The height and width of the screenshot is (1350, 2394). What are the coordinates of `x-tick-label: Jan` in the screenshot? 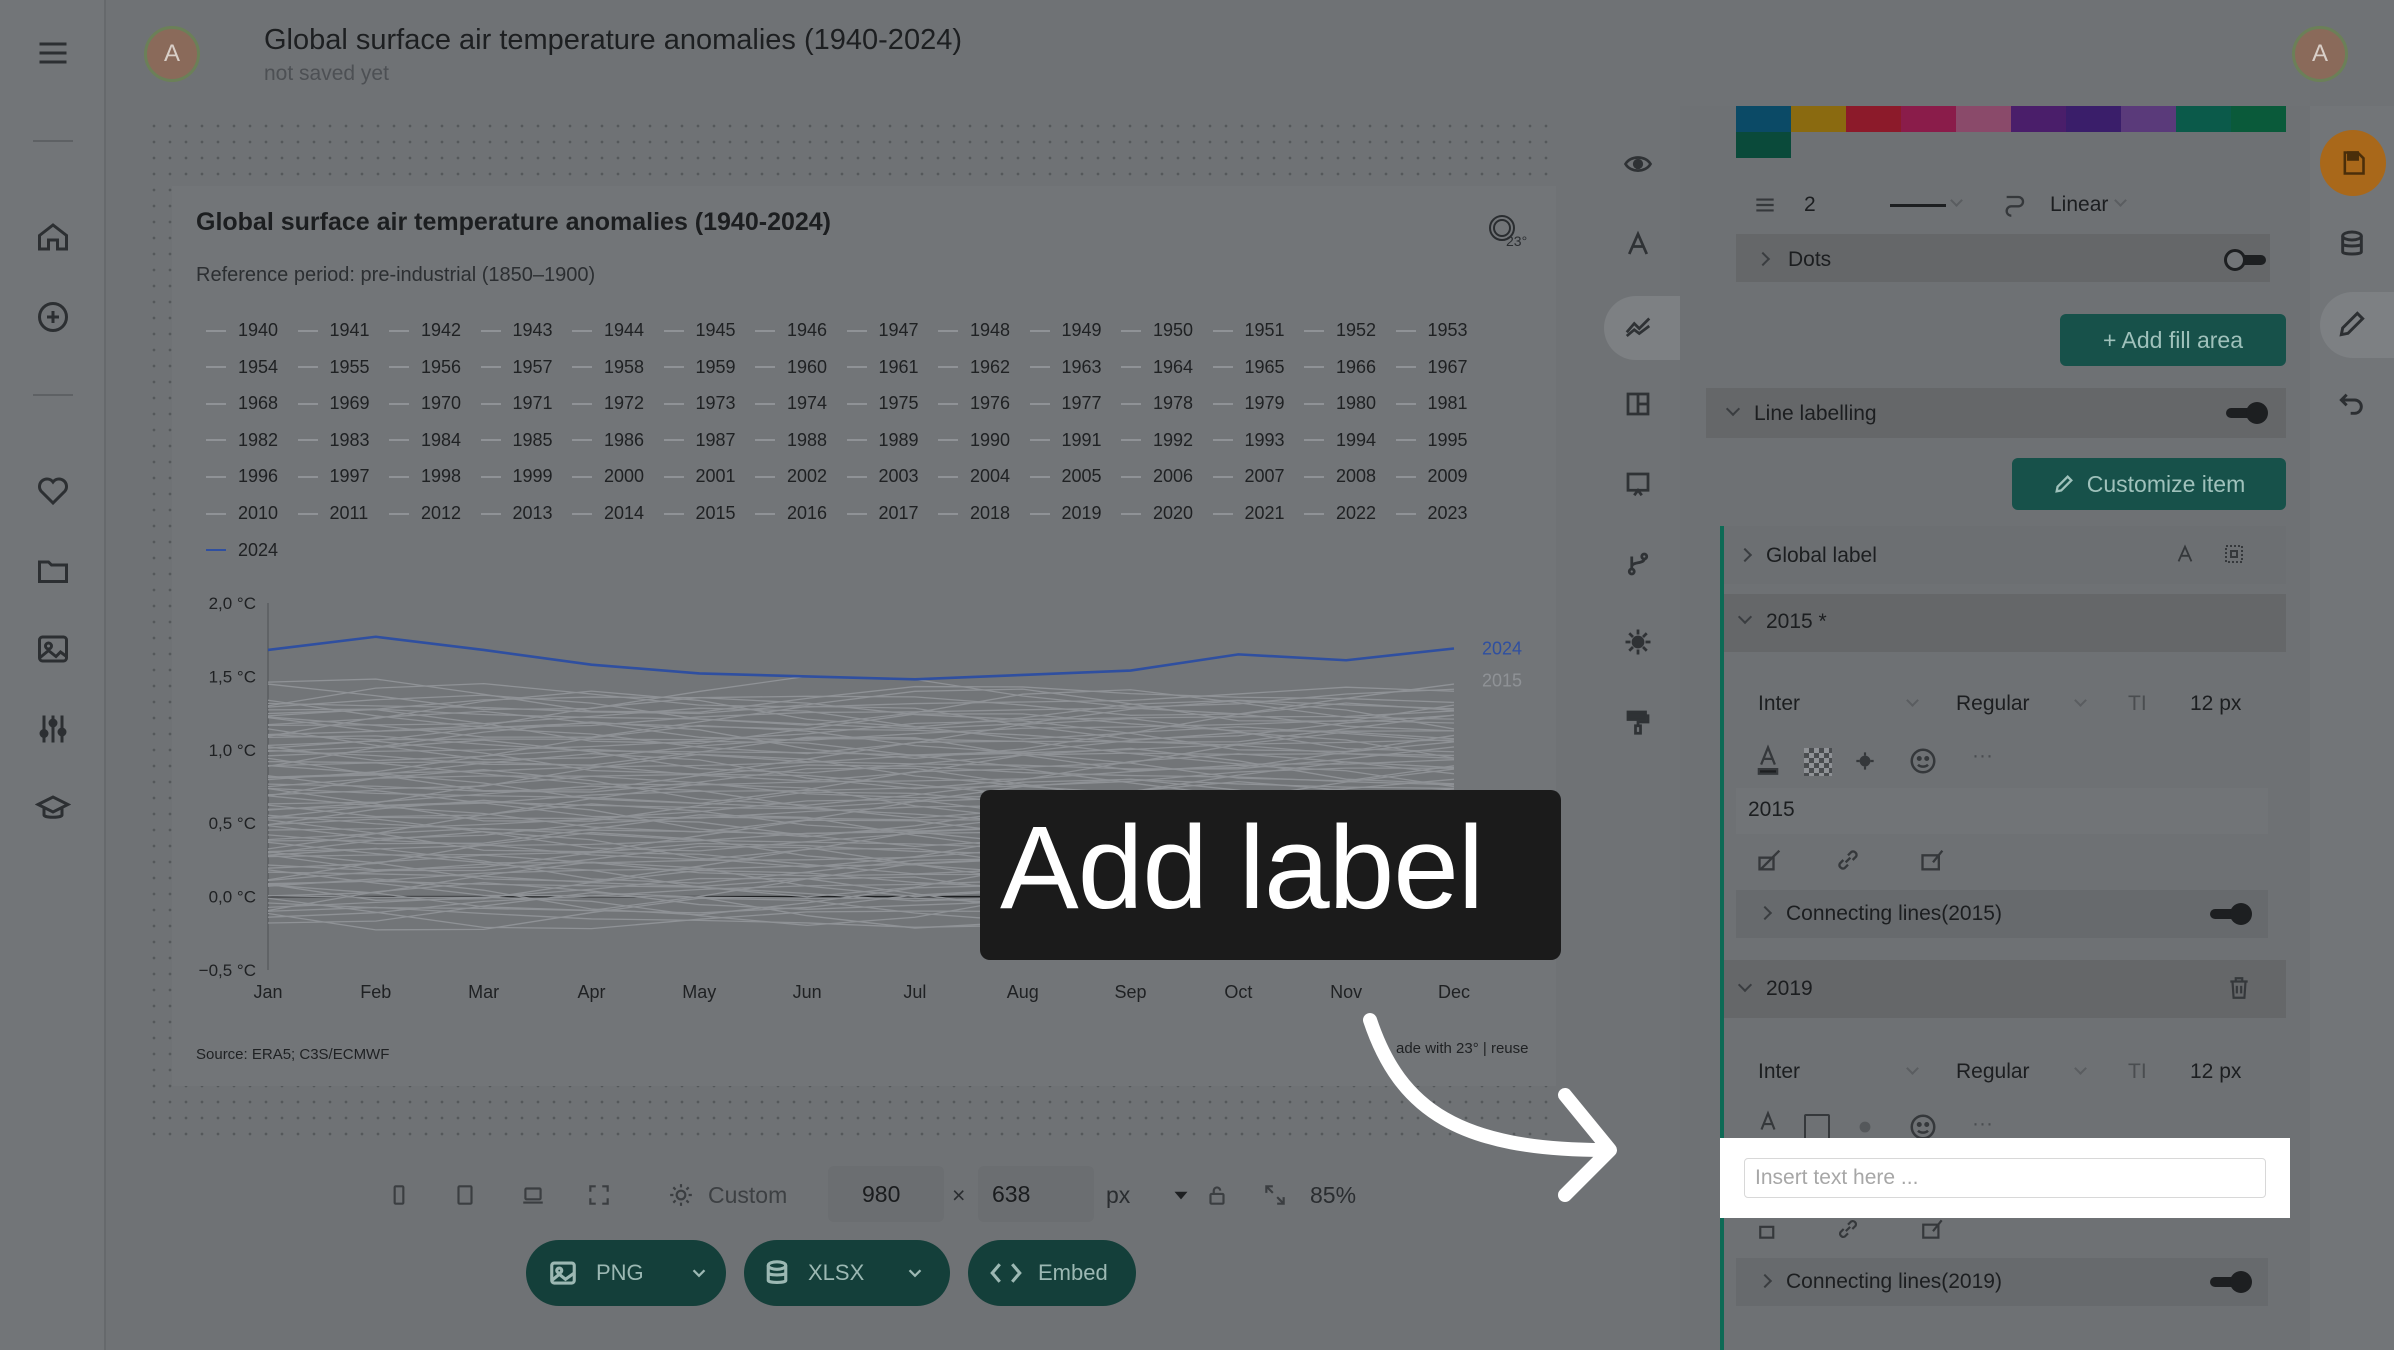 It's located at (267, 992).